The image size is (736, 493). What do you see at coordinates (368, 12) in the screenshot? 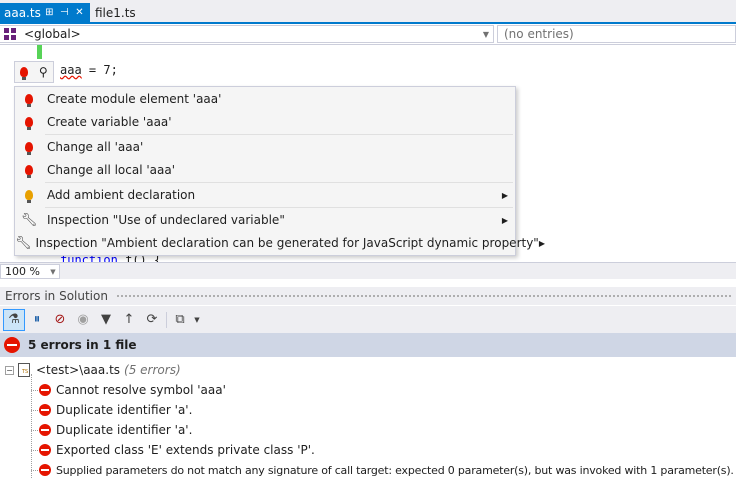
I see `document-tab-strip: aaa.ts ⊞ ⊣ ✕ file1.ts` at bounding box center [368, 12].